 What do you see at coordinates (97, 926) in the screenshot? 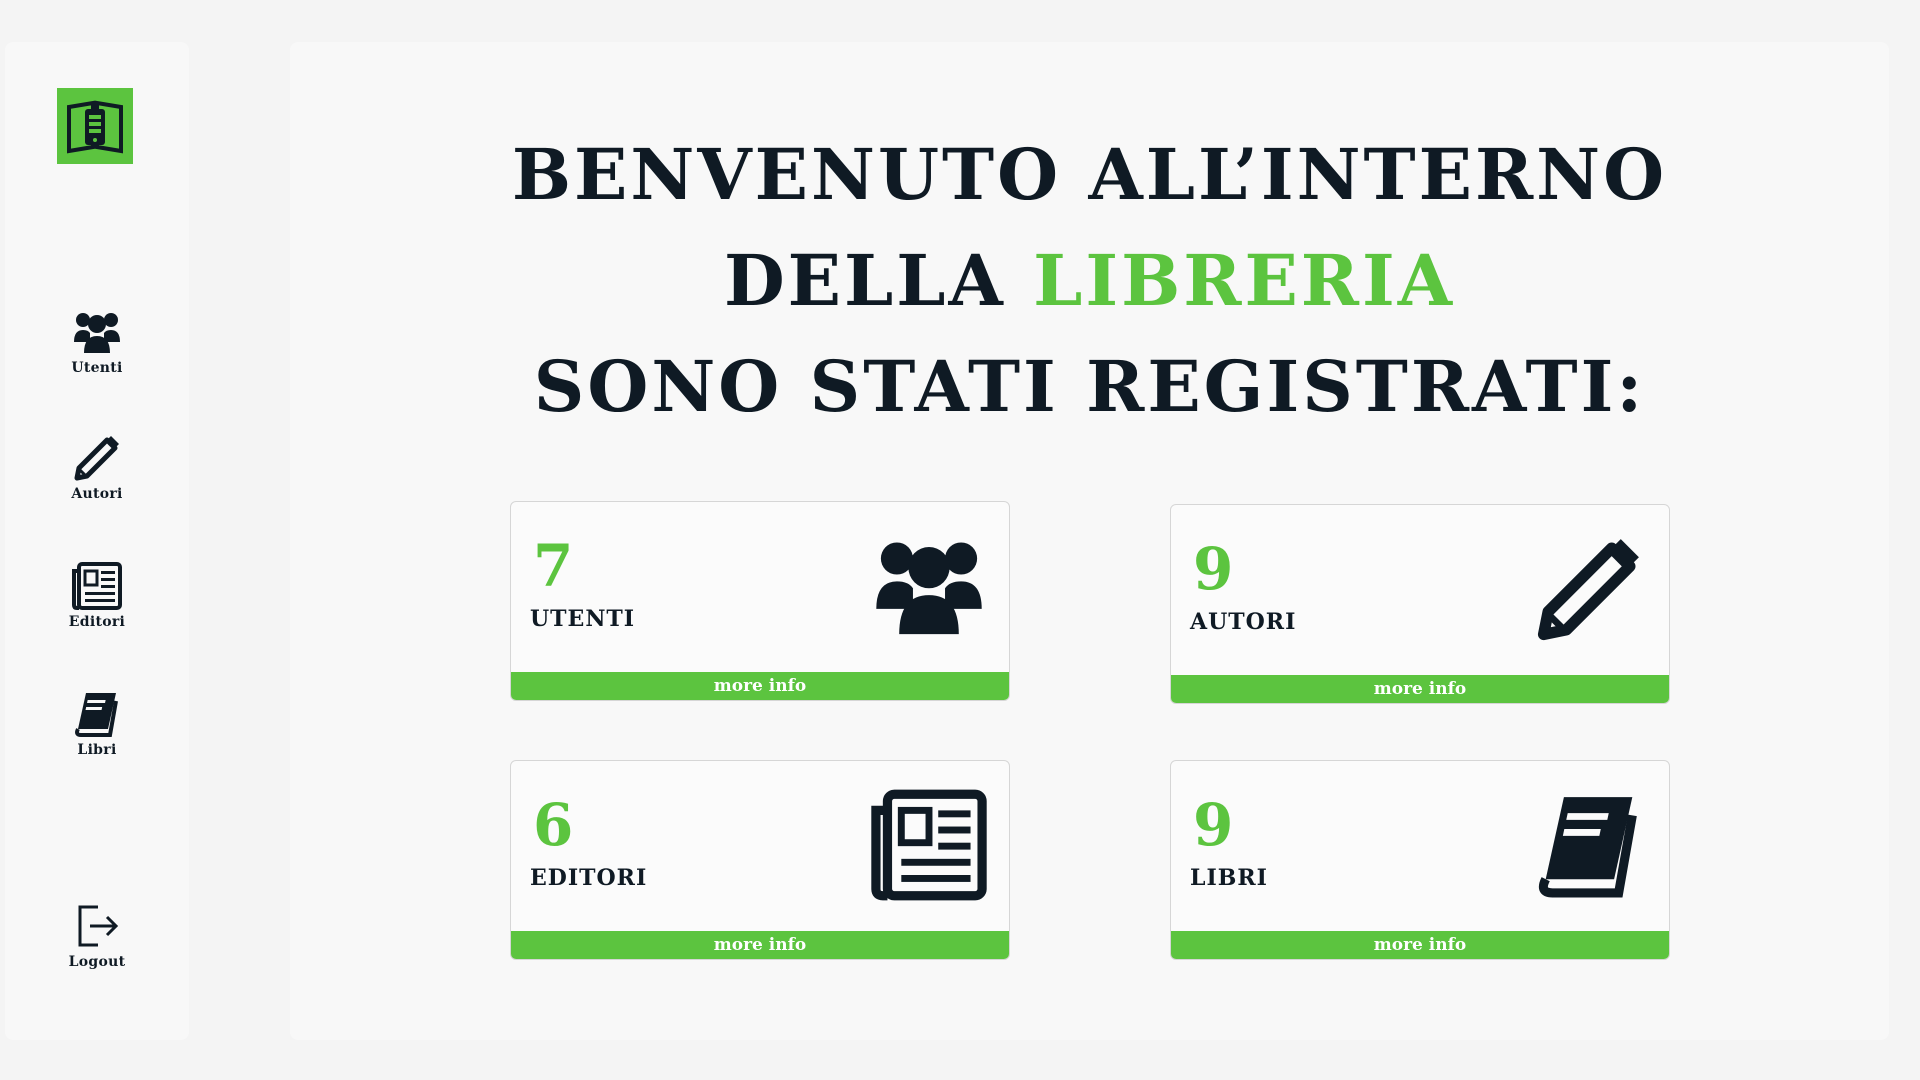
I see `logout-icon` at bounding box center [97, 926].